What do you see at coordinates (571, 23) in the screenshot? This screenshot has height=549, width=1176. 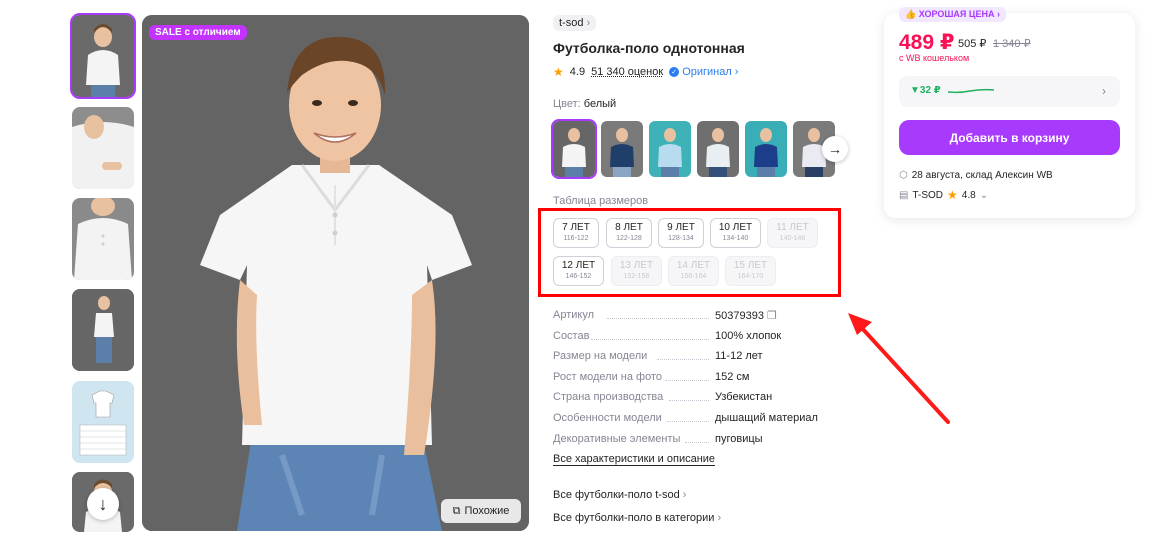 I see `brand-name: t-sod` at bounding box center [571, 23].